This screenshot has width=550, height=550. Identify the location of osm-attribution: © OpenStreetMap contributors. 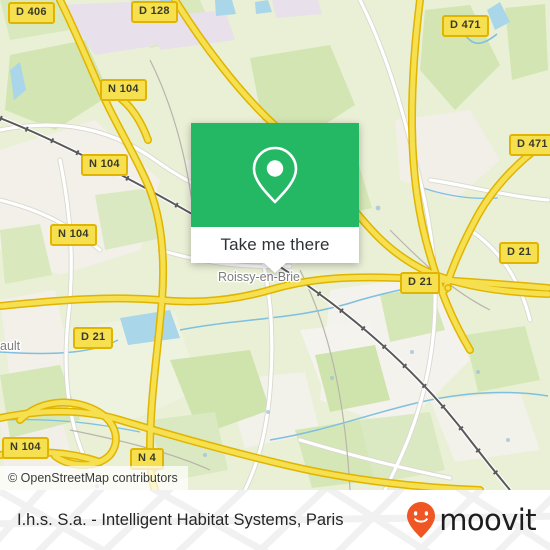
(94, 478).